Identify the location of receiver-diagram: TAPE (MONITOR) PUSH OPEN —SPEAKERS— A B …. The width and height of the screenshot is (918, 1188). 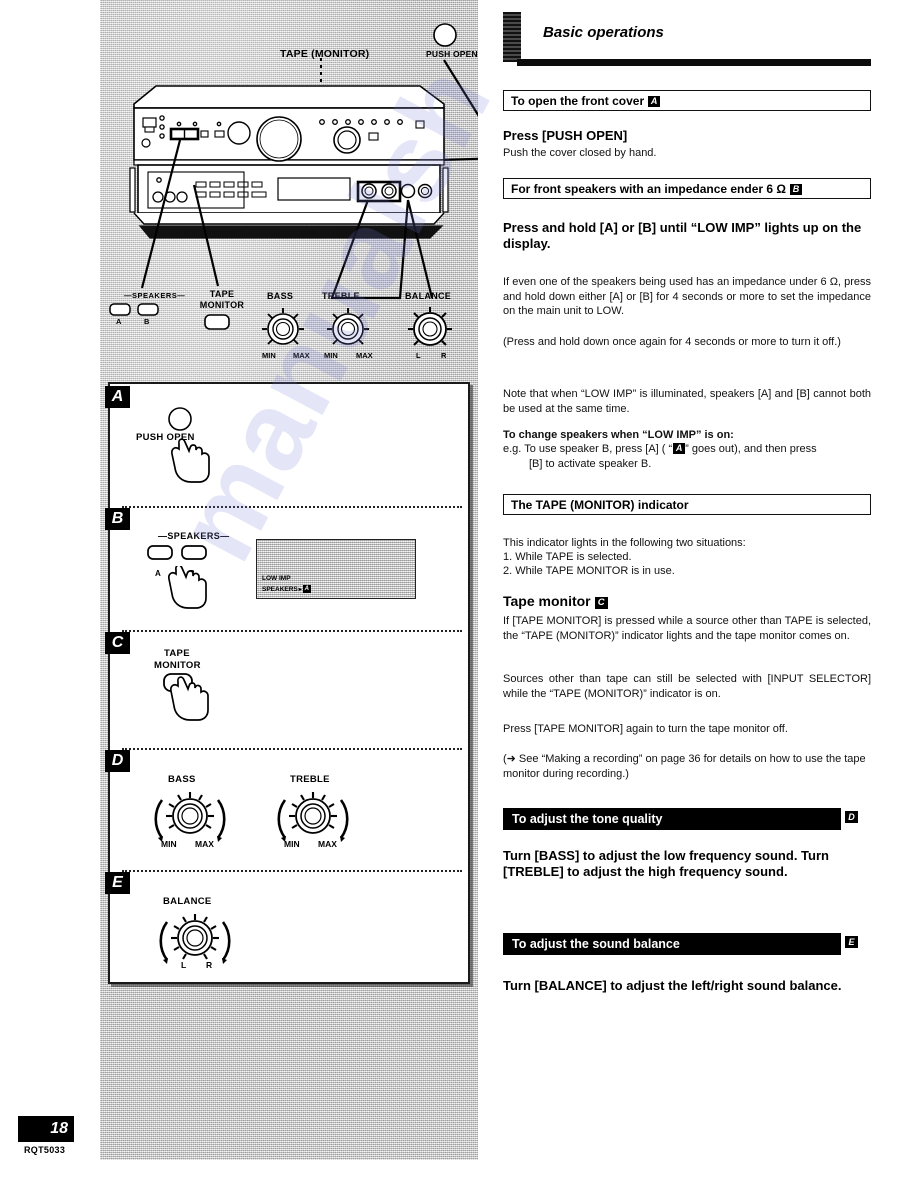
(289, 186).